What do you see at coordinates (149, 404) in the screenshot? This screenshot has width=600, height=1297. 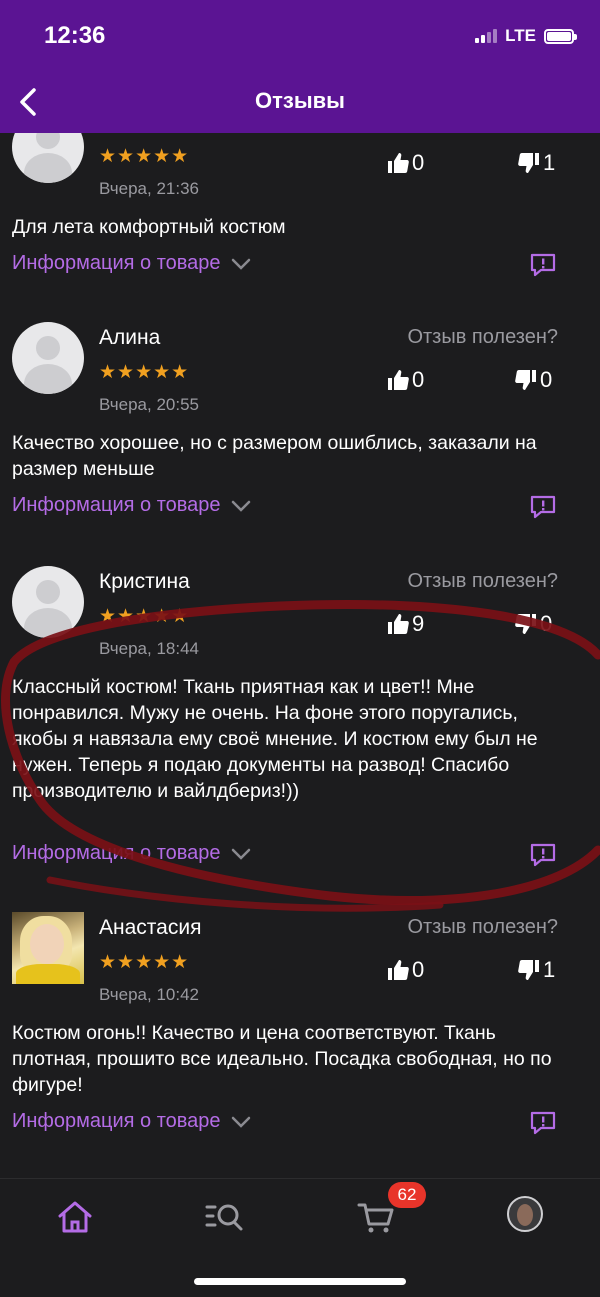 I see `review-date: Вчера, 20:55` at bounding box center [149, 404].